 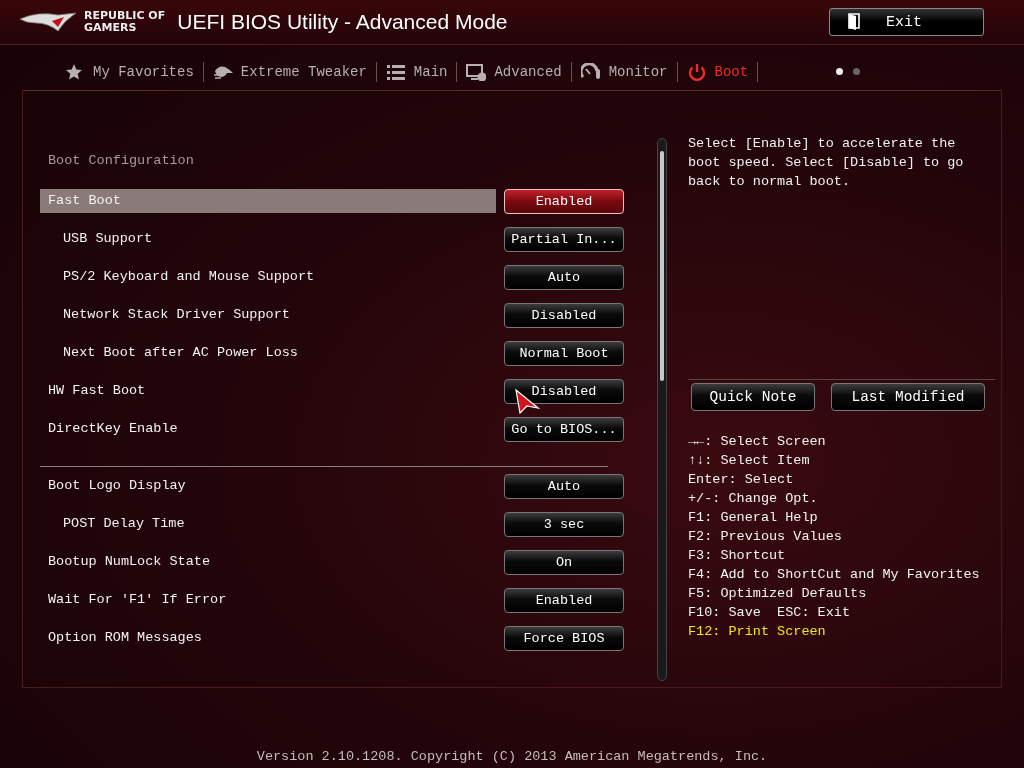 I want to click on key-hint: F12: Print Screen, so click(x=757, y=632).